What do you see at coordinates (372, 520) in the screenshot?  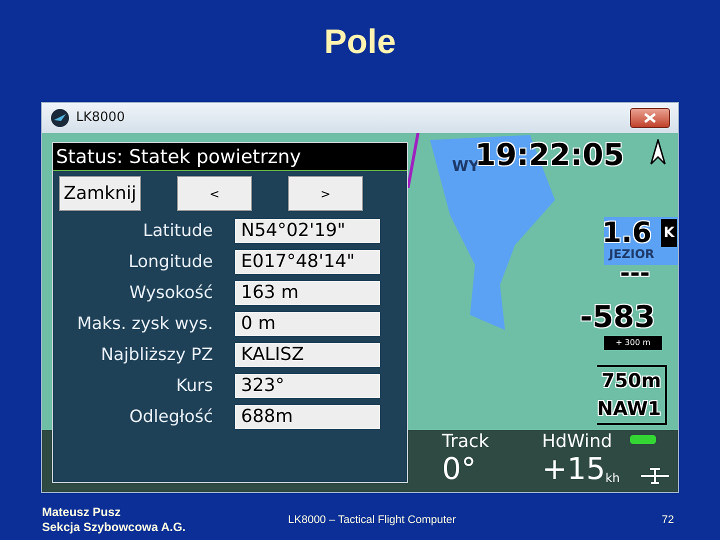 I see `footer-title: LK8000 – Tactical Flight Computer` at bounding box center [372, 520].